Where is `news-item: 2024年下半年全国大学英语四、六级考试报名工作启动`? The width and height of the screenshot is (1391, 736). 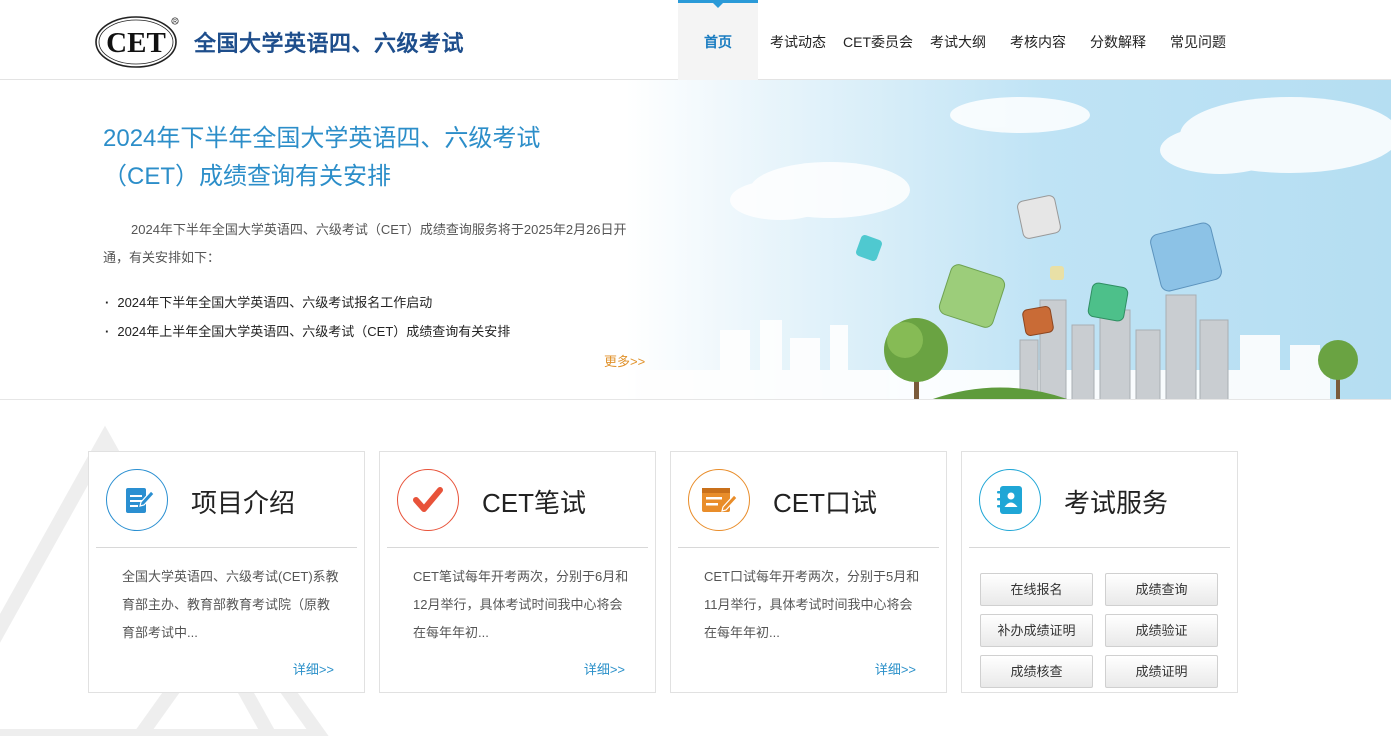 news-item: 2024年下半年全国大学英语四、六级考试报名工作启动 is located at coordinates (307, 302).